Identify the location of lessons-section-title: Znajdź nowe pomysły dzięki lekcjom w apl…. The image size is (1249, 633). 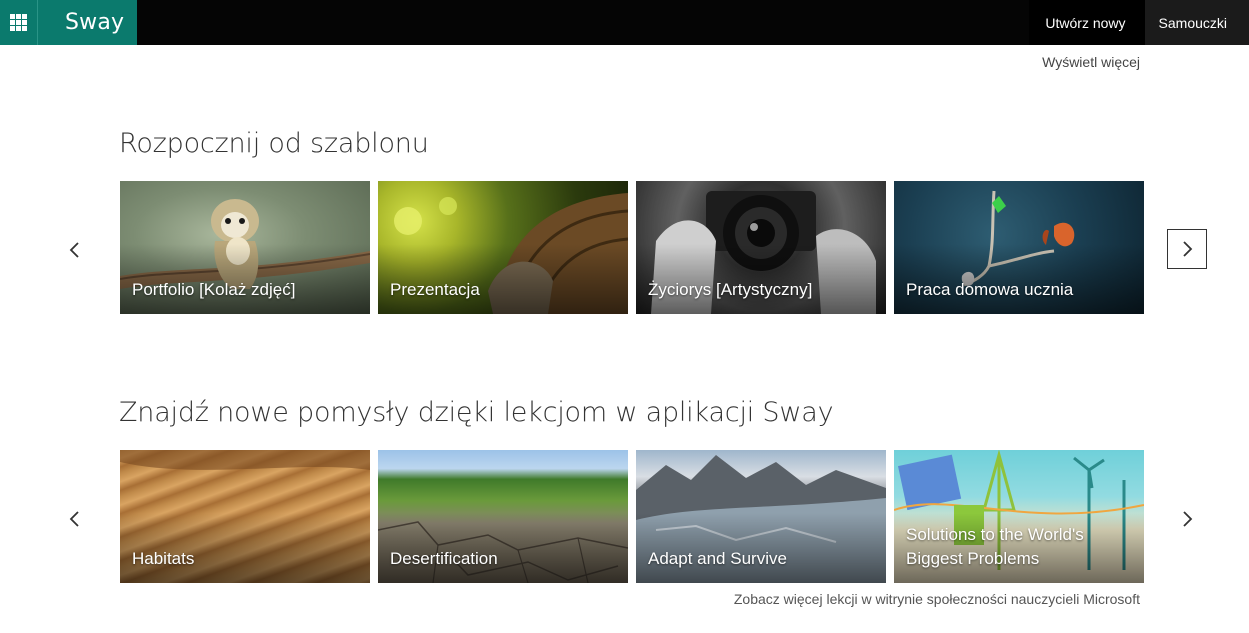
(476, 412).